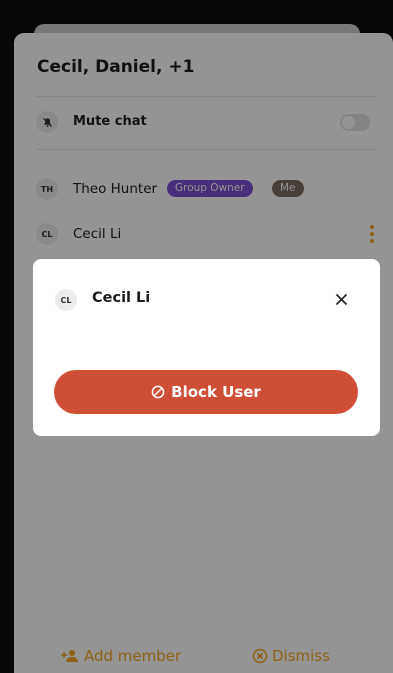 This screenshot has width=393, height=673. I want to click on close-icon, so click(341, 299).